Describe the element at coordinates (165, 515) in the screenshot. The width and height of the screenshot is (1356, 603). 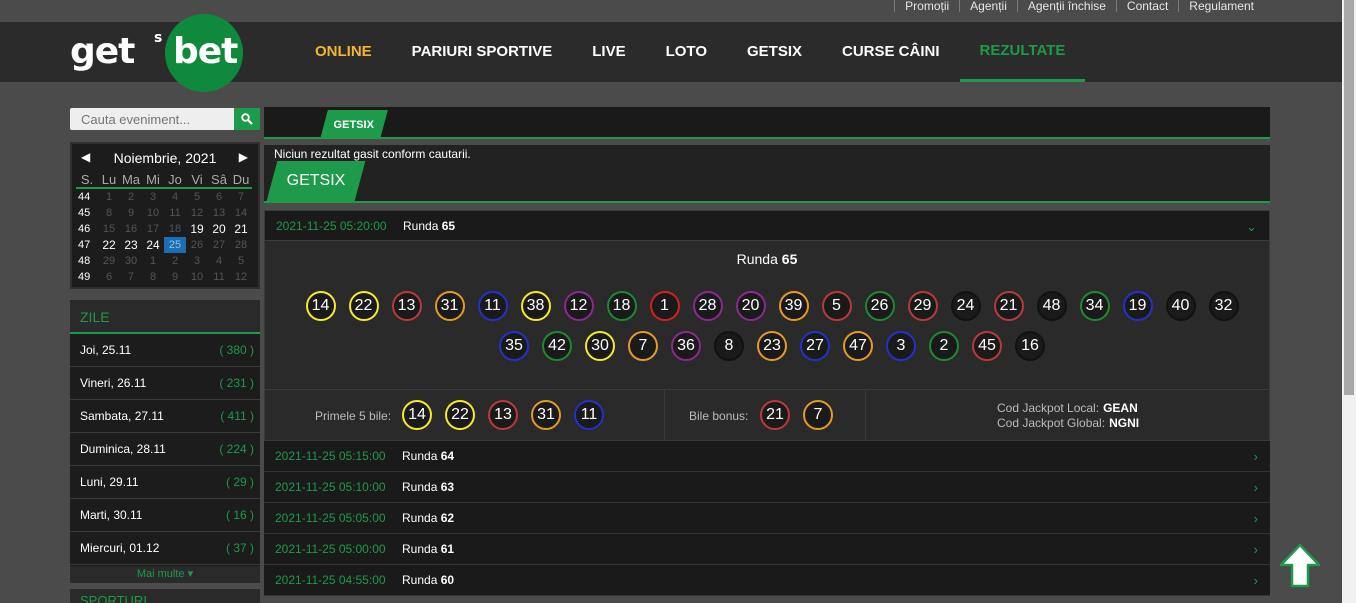
I see `day-item: Marti, 30.11 ( 16 )` at that location.